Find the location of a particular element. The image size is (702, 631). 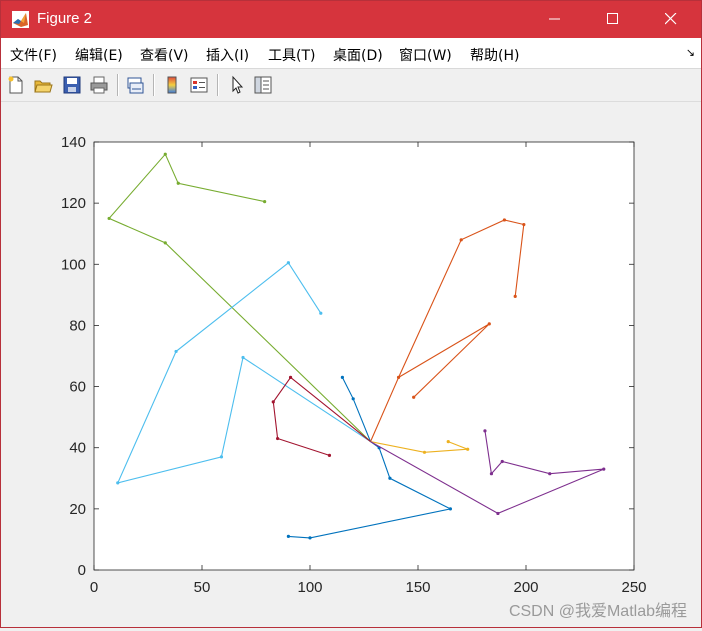

y-tick-label: 140 is located at coordinates (73, 142).